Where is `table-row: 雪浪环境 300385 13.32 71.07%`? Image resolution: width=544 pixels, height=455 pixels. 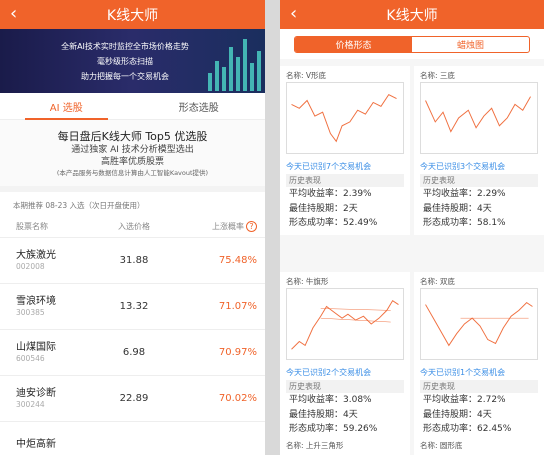
table-row: 雪浪环境 300385 13.32 71.07% is located at coordinates (132, 307).